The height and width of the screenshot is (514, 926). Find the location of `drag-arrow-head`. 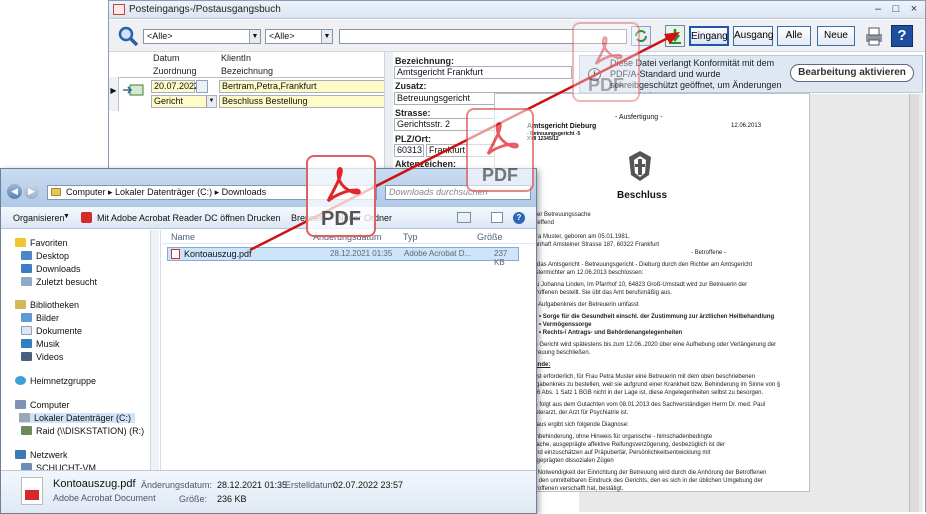

drag-arrow-head is located at coordinates (672, 38).